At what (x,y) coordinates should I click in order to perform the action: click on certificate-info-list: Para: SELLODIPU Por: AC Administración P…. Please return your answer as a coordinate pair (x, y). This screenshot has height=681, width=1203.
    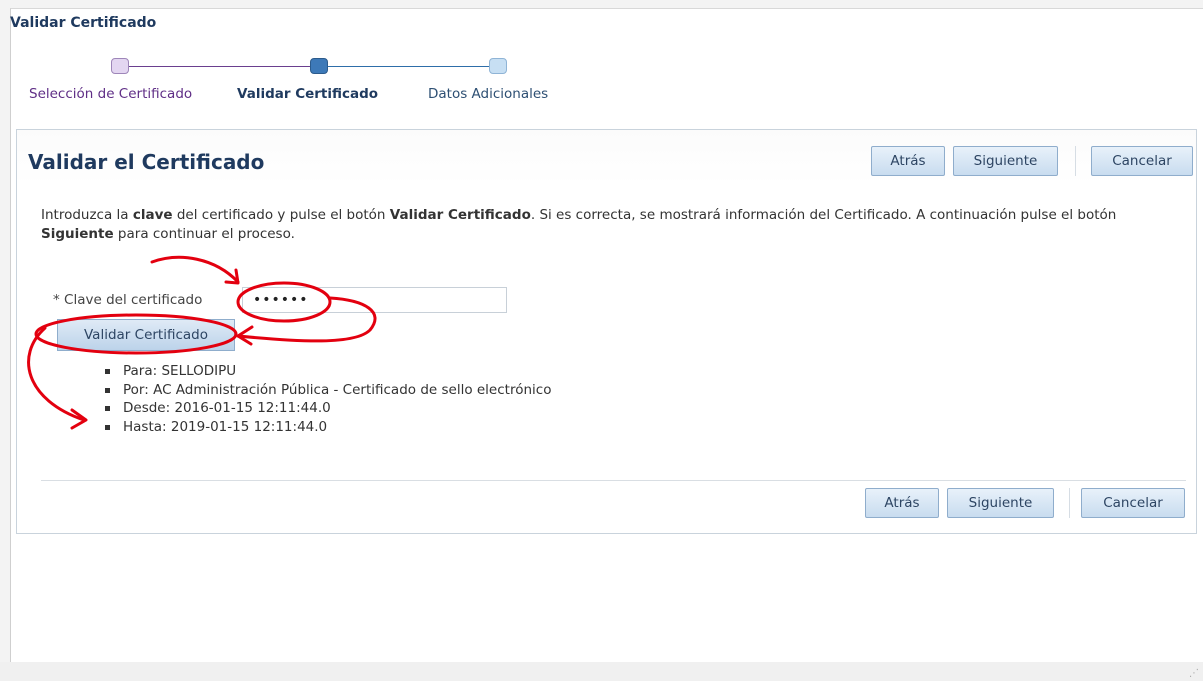
    Looking at the image, I should click on (328, 399).